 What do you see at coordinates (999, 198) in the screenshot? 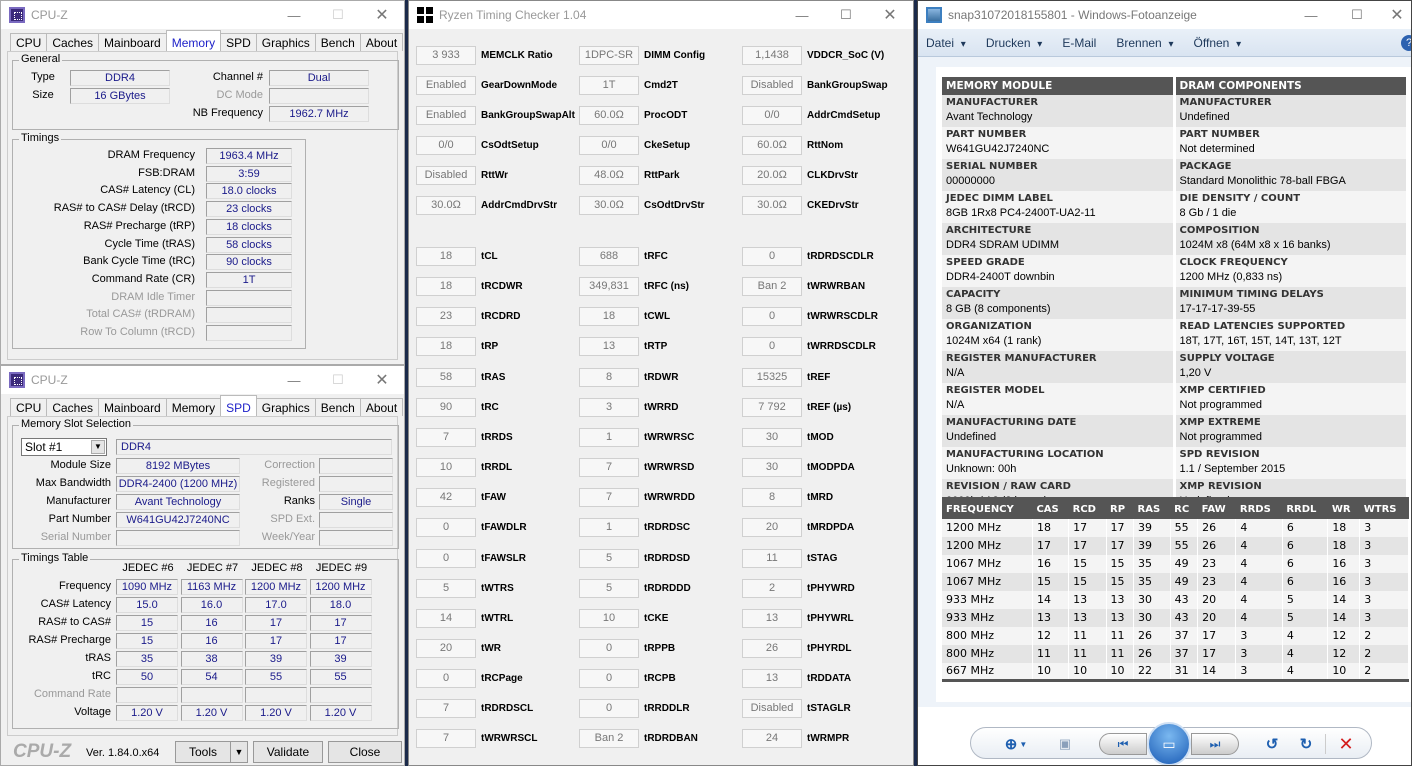
I see `spec-key: JEDEC DIMM LABEL` at bounding box center [999, 198].